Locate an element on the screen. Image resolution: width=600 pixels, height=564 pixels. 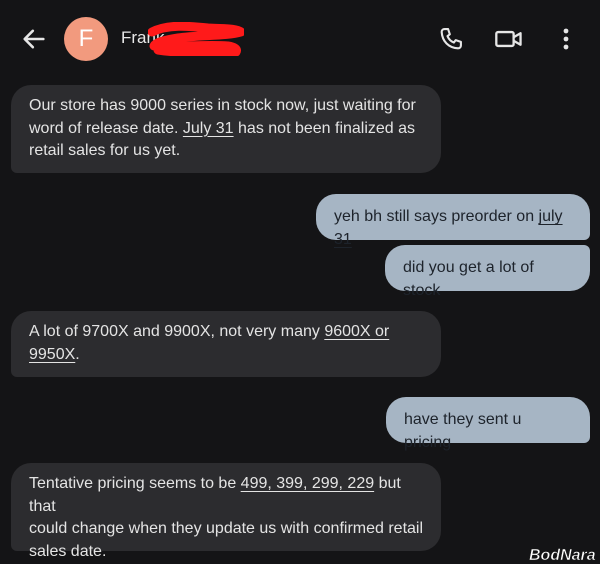
watermark-logo: BodNara is located at coordinates (562, 555).